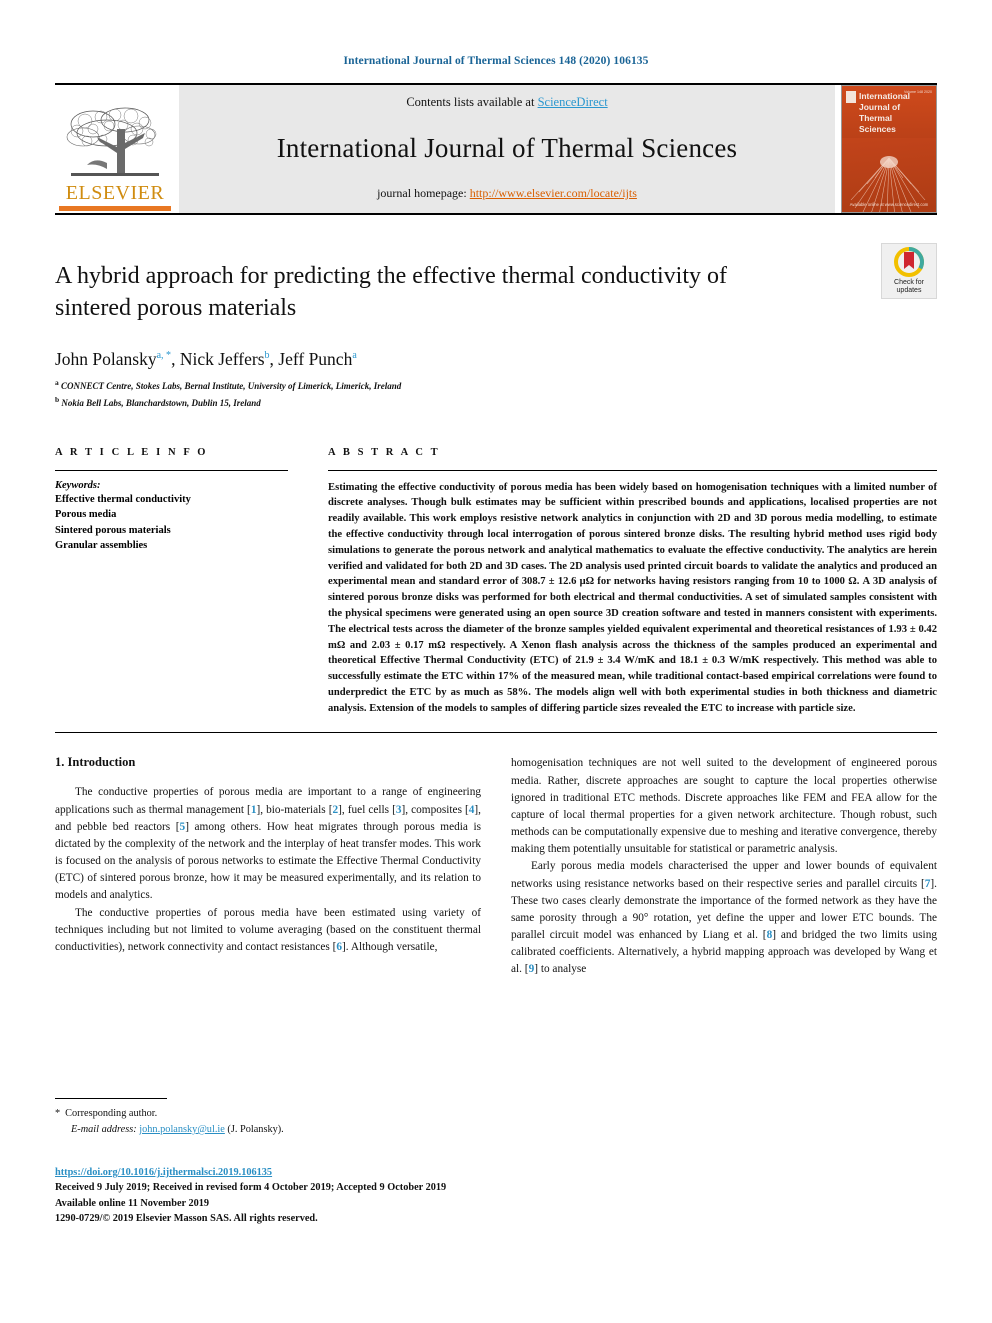  Describe the element at coordinates (253, 809) in the screenshot. I see `citation-ref: 1` at that location.